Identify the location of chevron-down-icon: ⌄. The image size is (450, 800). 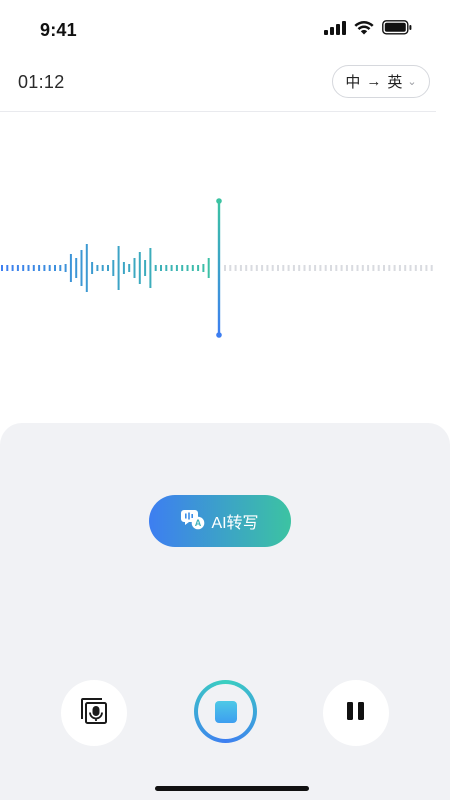
(412, 82).